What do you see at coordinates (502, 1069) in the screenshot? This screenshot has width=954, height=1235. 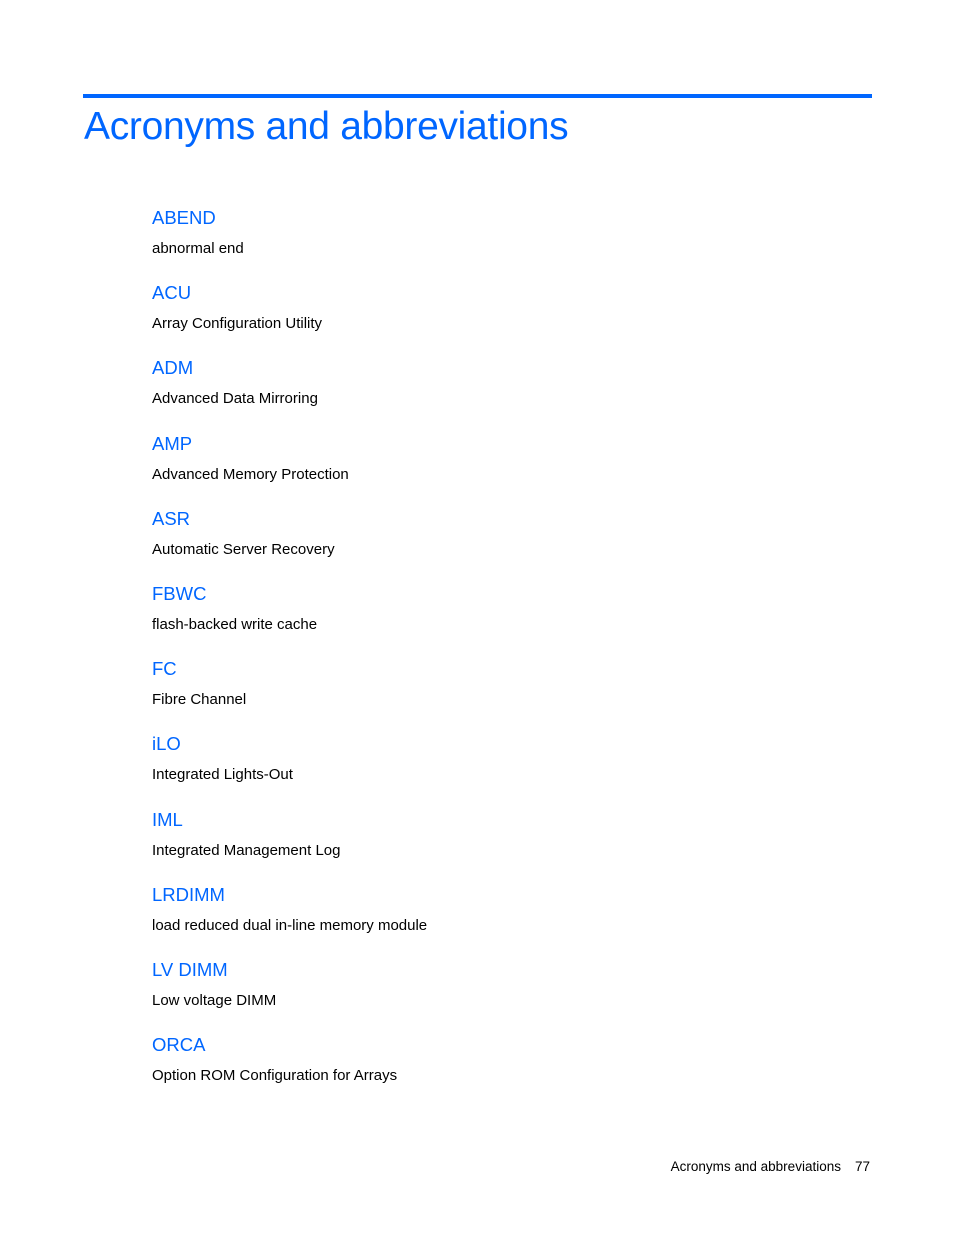 I see `glossary-entry: ORCA Option ROM Configuration for Arrays` at bounding box center [502, 1069].